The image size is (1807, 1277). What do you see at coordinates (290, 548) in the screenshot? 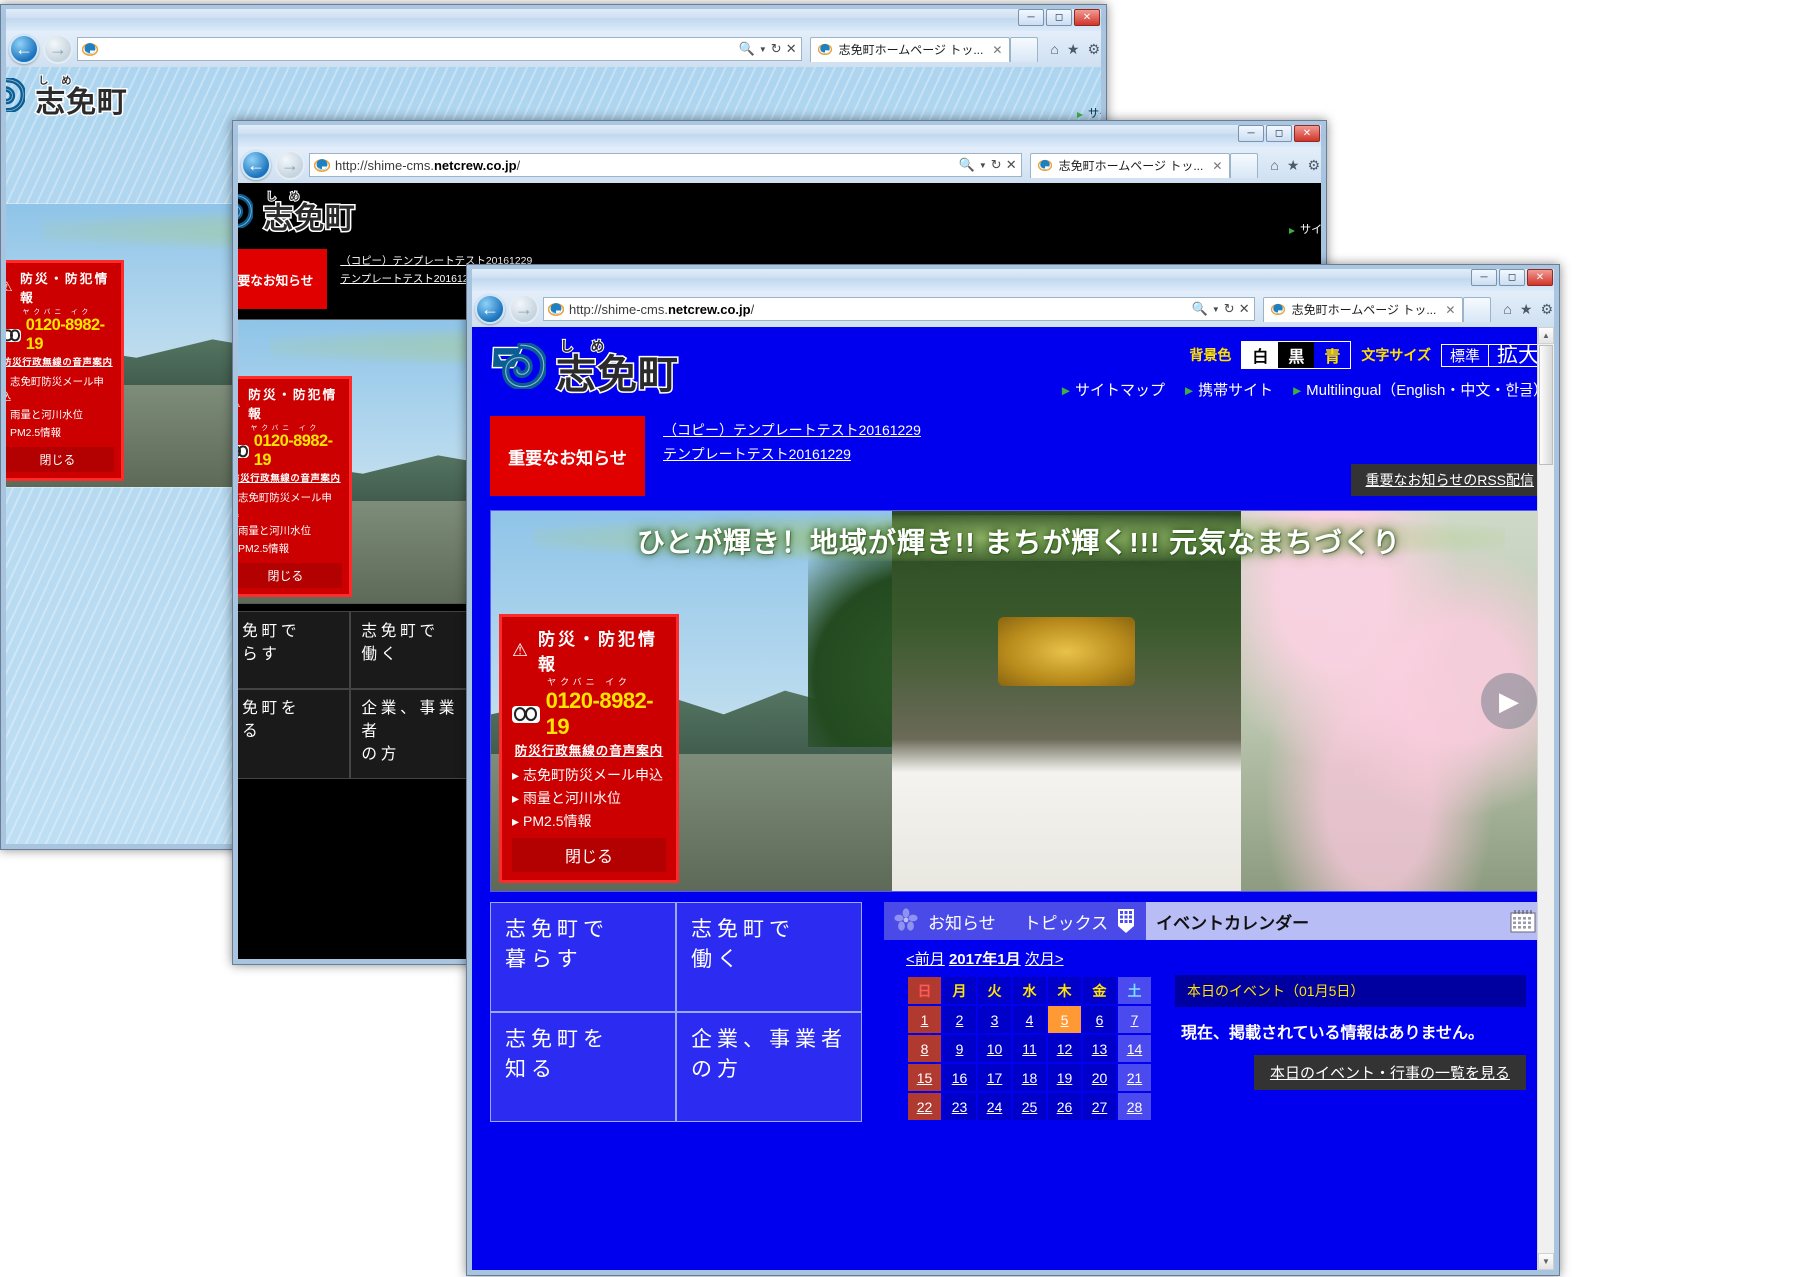
I see `bousai-link-2: PM2.5情報` at bounding box center [290, 548].